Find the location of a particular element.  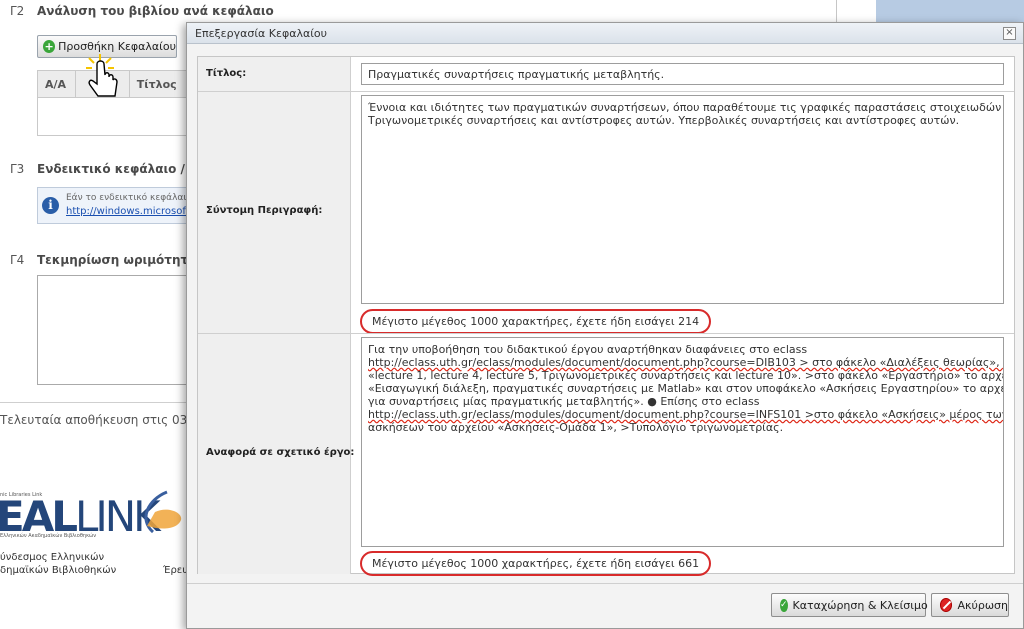

summary-label-cell: Σύντομη Περιγραφή: is located at coordinates (274, 212).